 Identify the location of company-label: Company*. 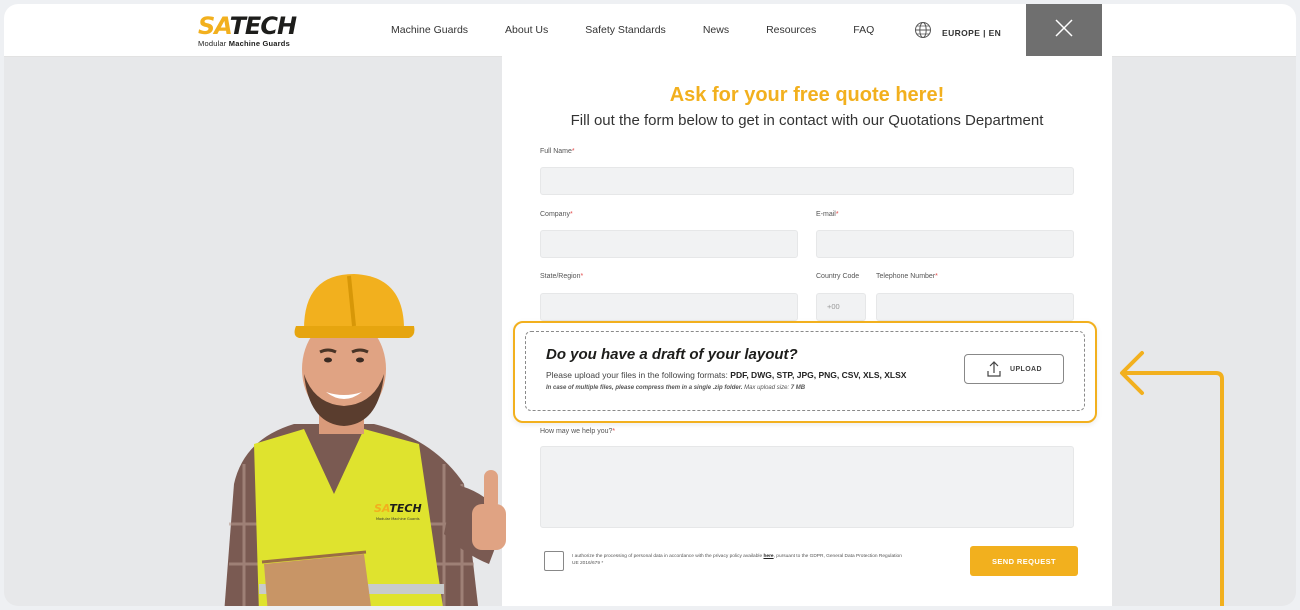
(556, 214).